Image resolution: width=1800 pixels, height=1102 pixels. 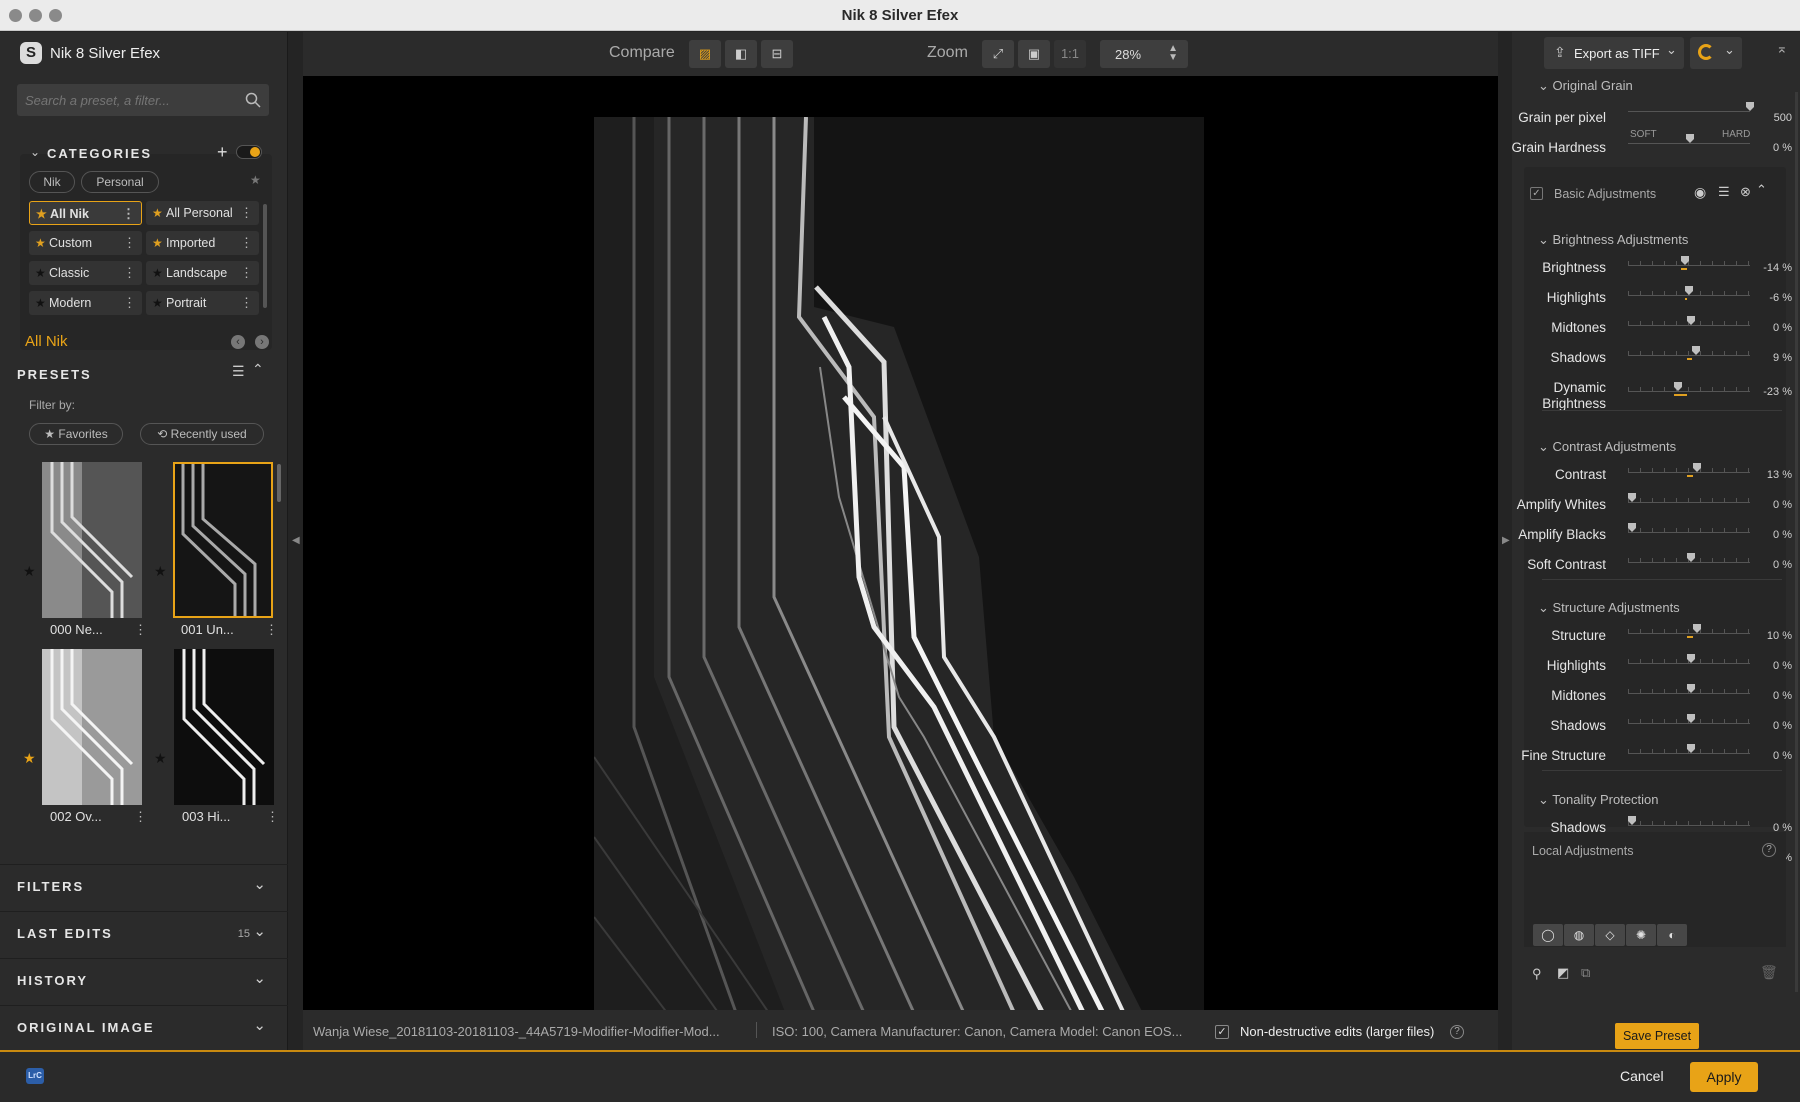 What do you see at coordinates (202, 213) in the screenshot?
I see `category-all-personal: ★ All Personal ⋮` at bounding box center [202, 213].